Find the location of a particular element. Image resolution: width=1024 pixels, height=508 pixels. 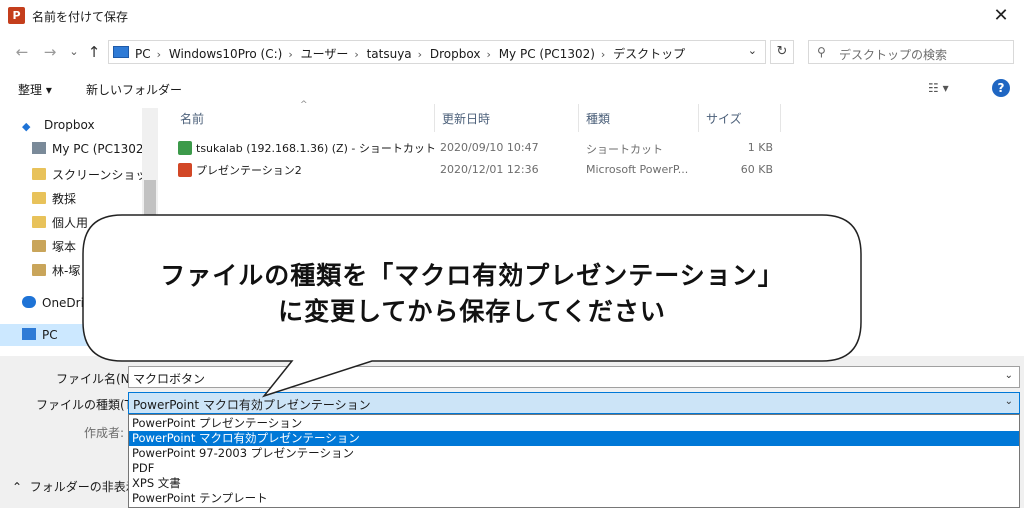

filetype-option: PowerPoint 97-2003 プレゼンテーション is located at coordinates (574, 453).